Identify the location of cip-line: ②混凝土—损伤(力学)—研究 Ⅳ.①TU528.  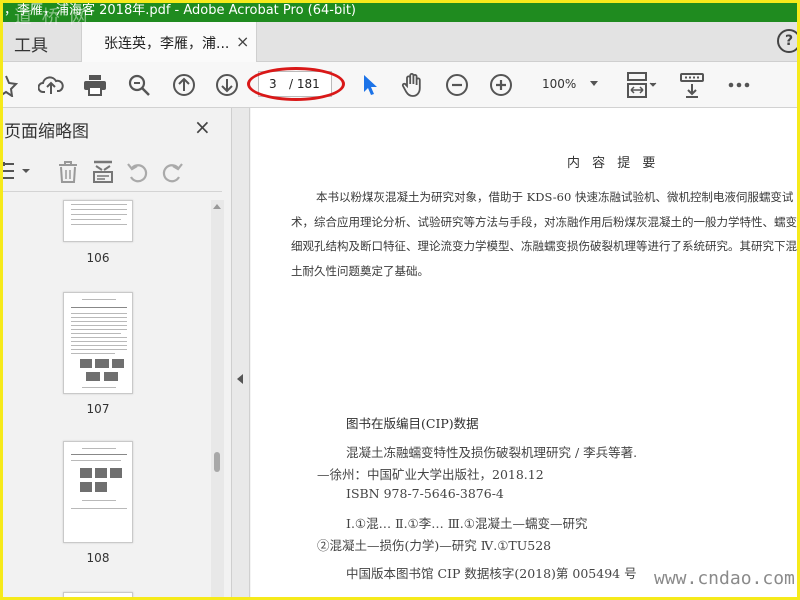
(434, 545).